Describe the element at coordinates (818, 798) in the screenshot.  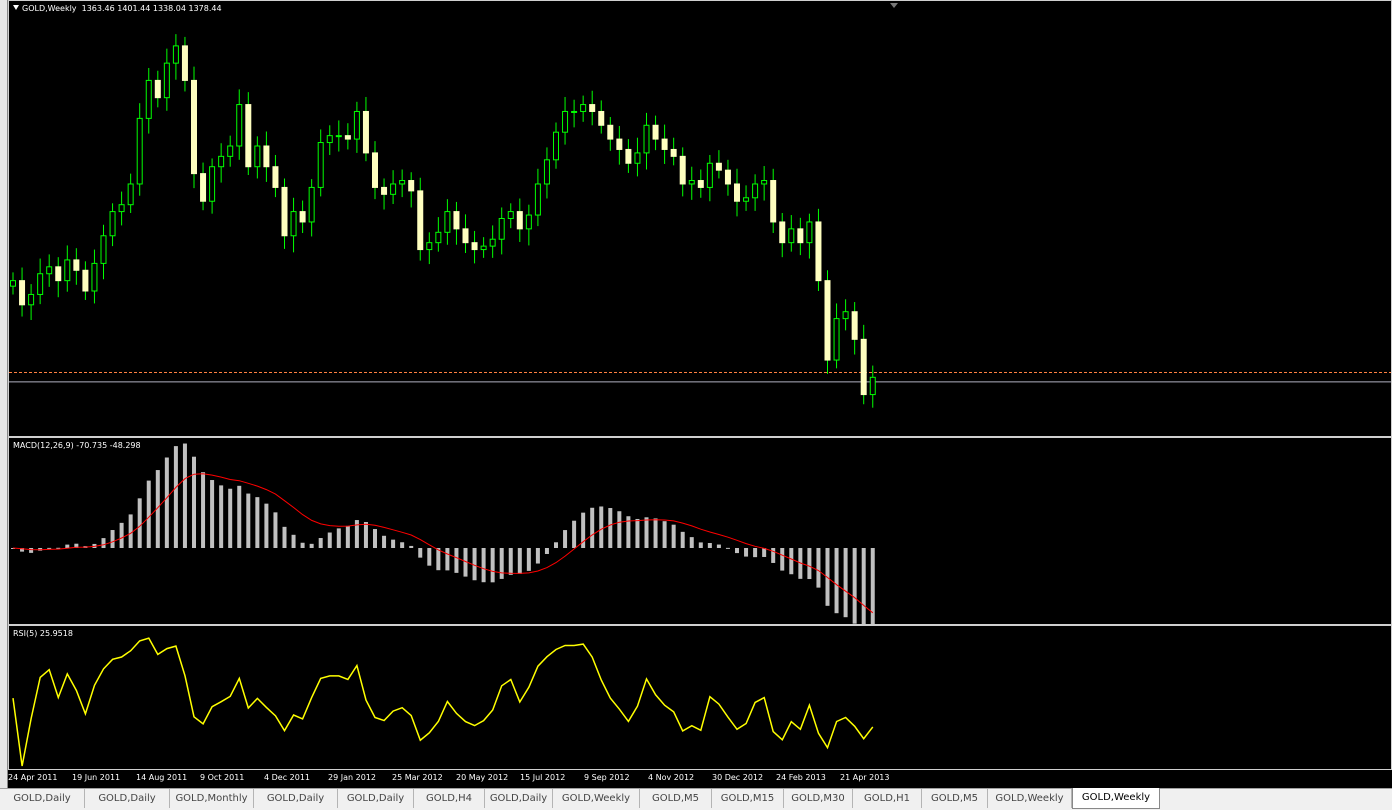
I see `chart-tab: GOLD,M30` at that location.